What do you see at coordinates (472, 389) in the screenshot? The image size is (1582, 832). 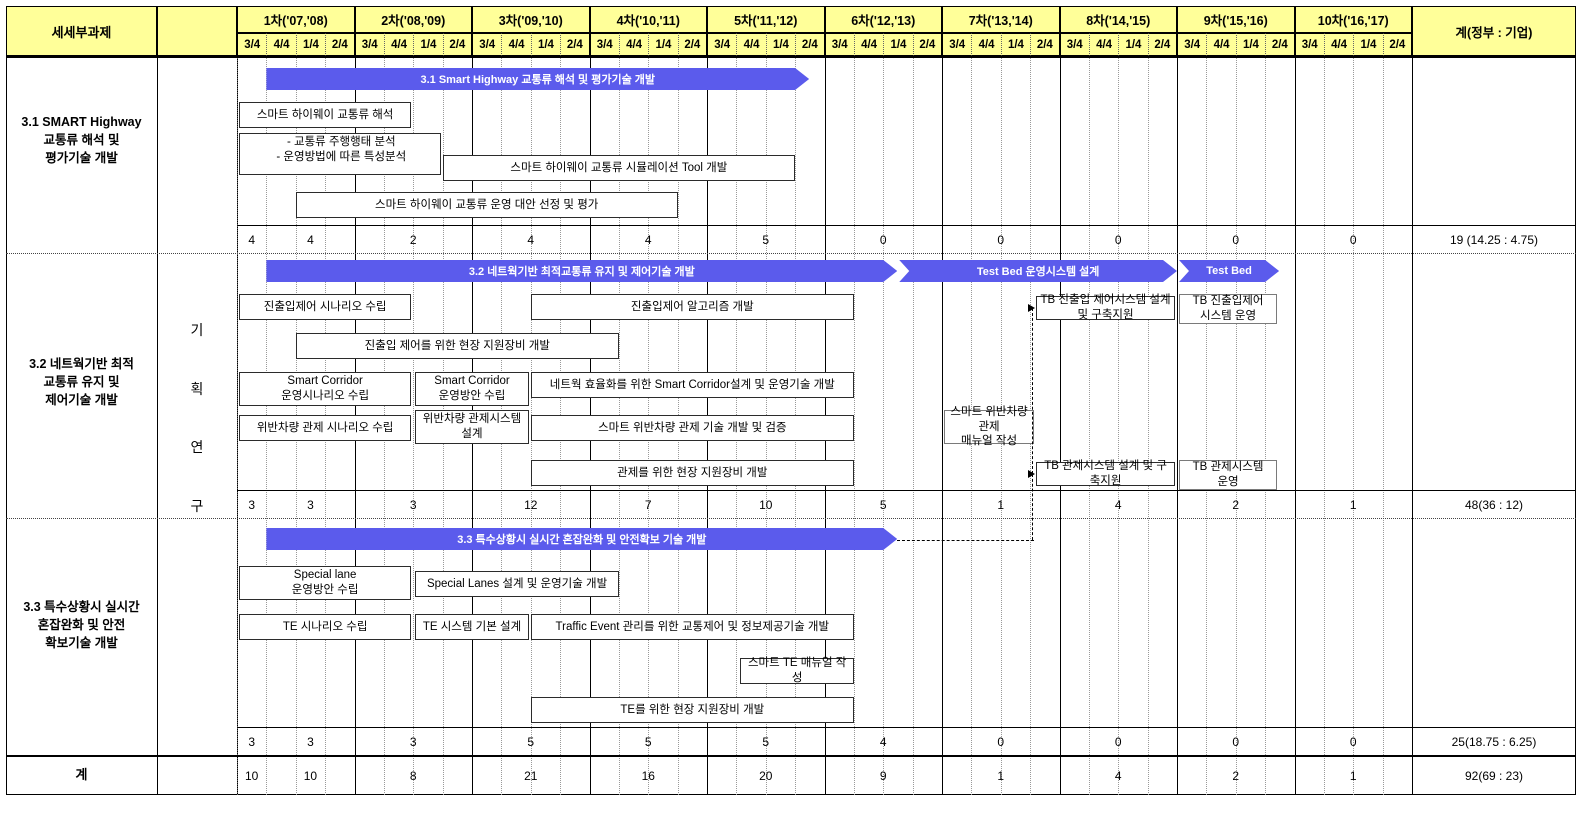 I see `task-box-3-2-7: Smart Corridor 운영방안 수립` at bounding box center [472, 389].